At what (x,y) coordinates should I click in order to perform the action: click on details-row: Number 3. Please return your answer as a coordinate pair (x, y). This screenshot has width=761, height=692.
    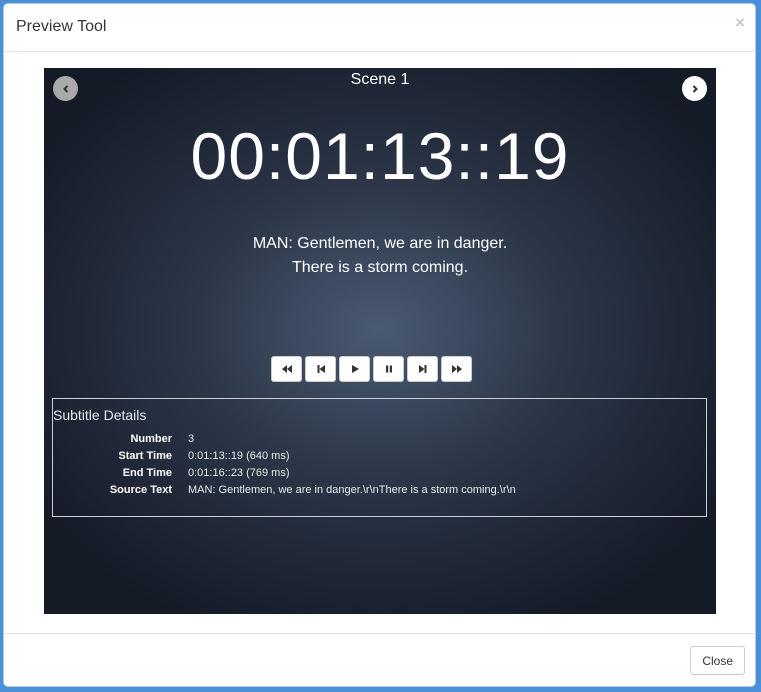
    Looking at the image, I should click on (284, 441).